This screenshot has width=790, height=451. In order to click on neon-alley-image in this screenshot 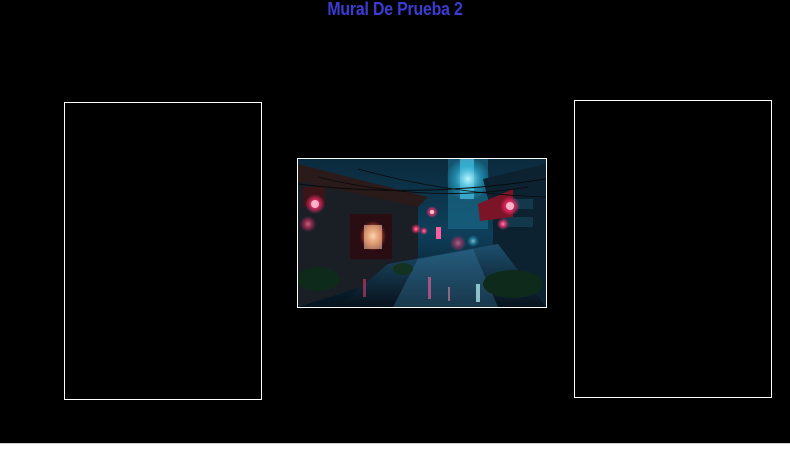, I will do `click(422, 233)`.